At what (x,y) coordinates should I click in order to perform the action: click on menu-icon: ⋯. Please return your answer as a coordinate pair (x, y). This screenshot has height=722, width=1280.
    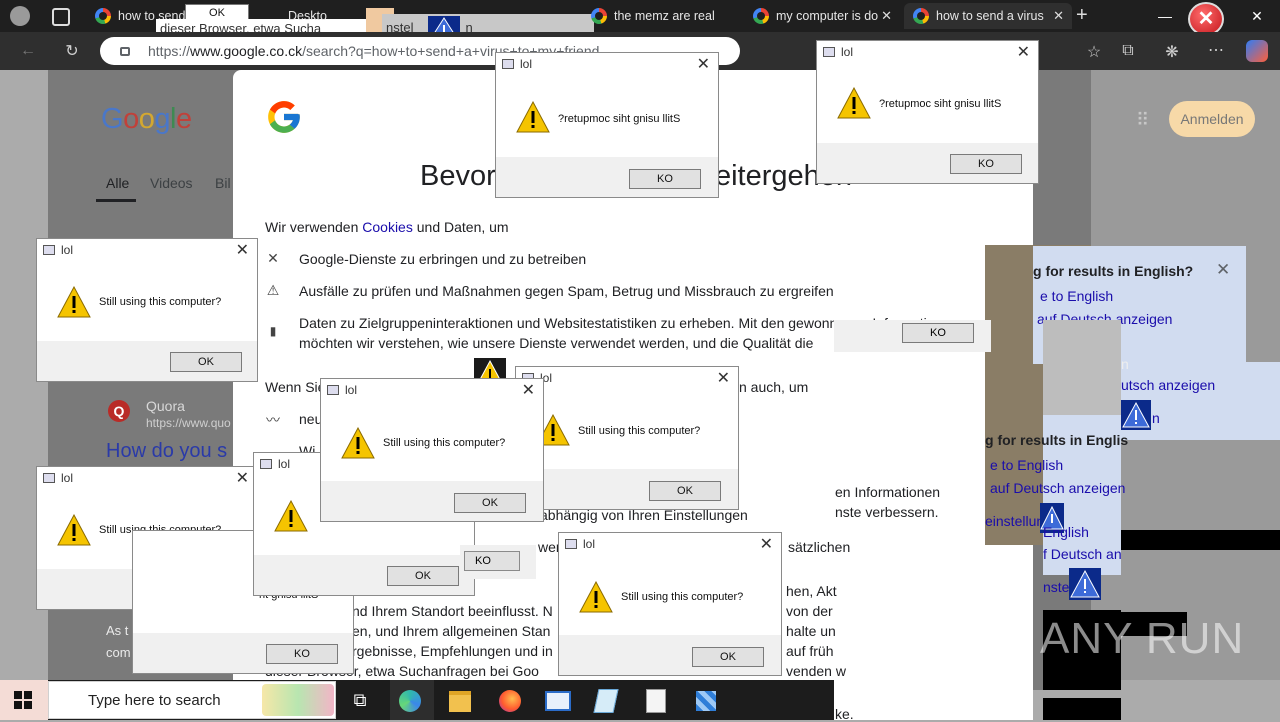
    Looking at the image, I should click on (1216, 50).